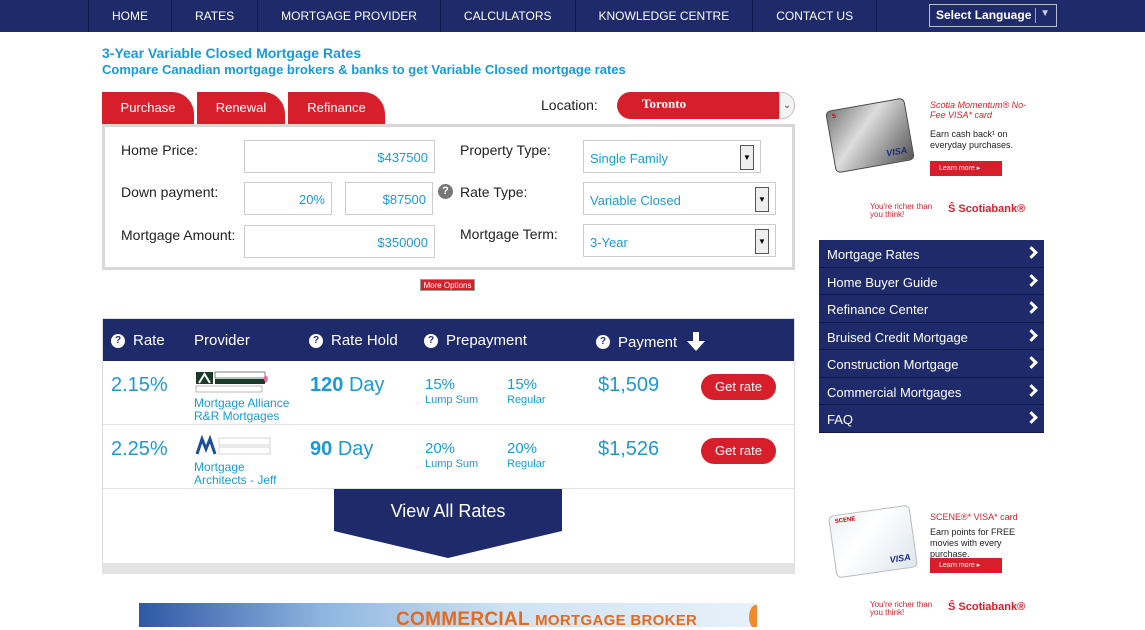 This screenshot has width=1145, height=630. Describe the element at coordinates (232, 53) in the screenshot. I see `page-title: 3-Year Variable Closed Mortgage Rates` at that location.